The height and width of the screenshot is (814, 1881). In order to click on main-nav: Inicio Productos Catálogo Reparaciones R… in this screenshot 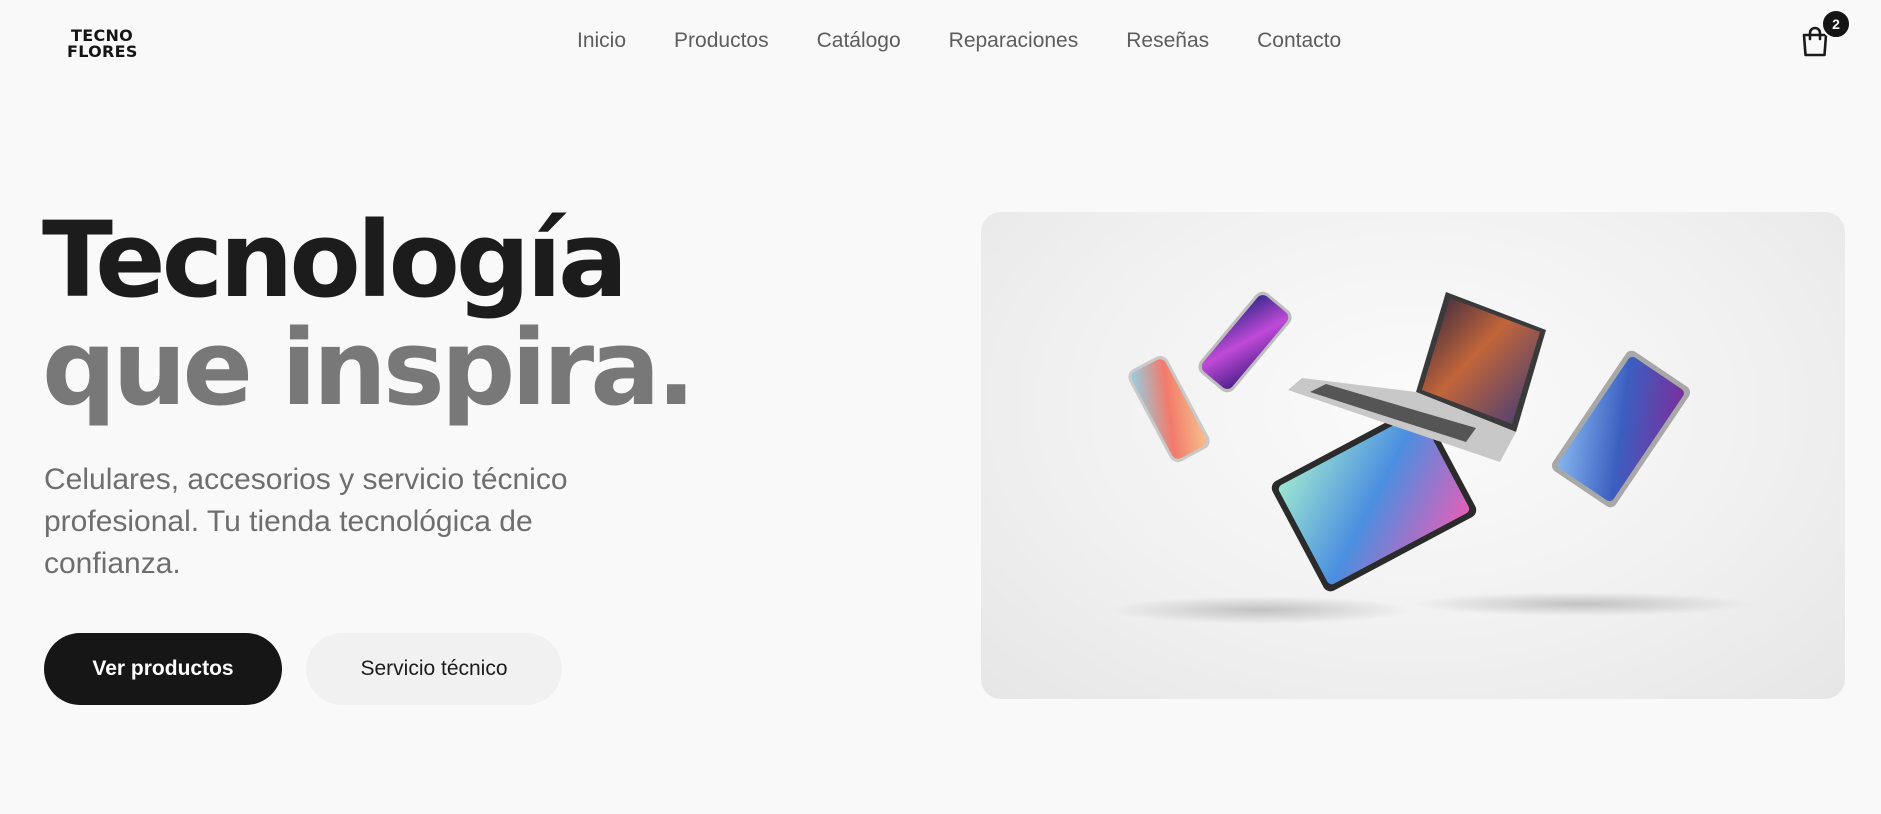, I will do `click(959, 41)`.